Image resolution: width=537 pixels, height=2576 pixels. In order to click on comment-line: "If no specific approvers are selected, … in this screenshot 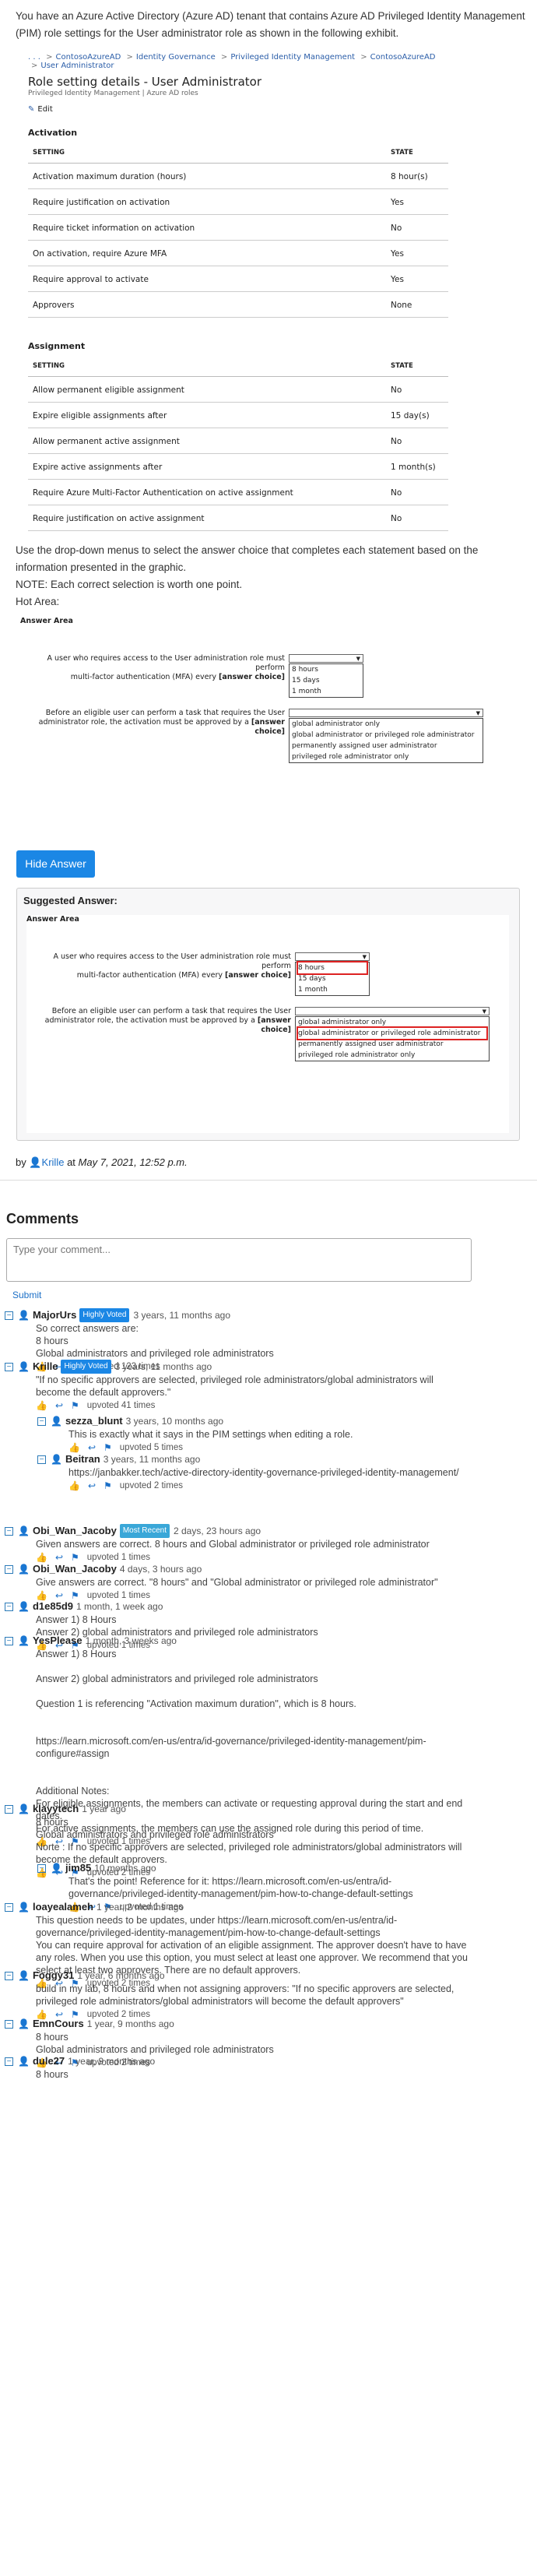, I will do `click(235, 1379)`.